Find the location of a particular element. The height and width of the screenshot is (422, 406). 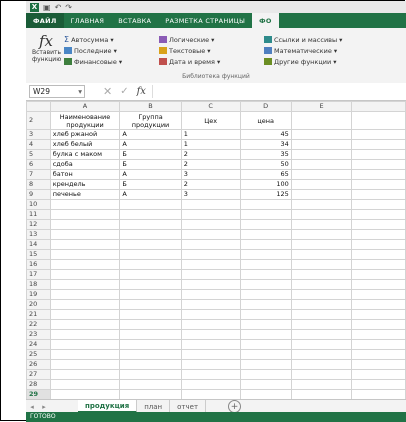

row-header: 9 is located at coordinates (38, 194).